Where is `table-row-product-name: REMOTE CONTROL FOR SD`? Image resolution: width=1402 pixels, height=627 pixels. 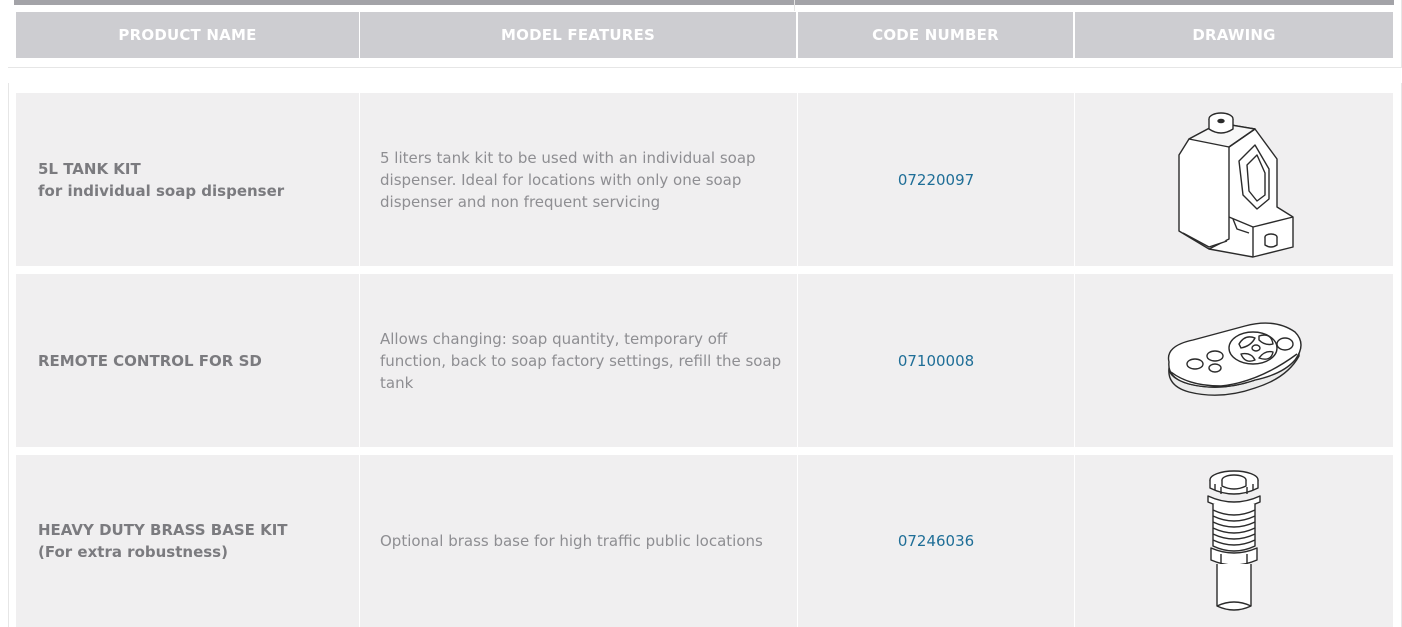 table-row-product-name: REMOTE CONTROL FOR SD is located at coordinates (187, 360).